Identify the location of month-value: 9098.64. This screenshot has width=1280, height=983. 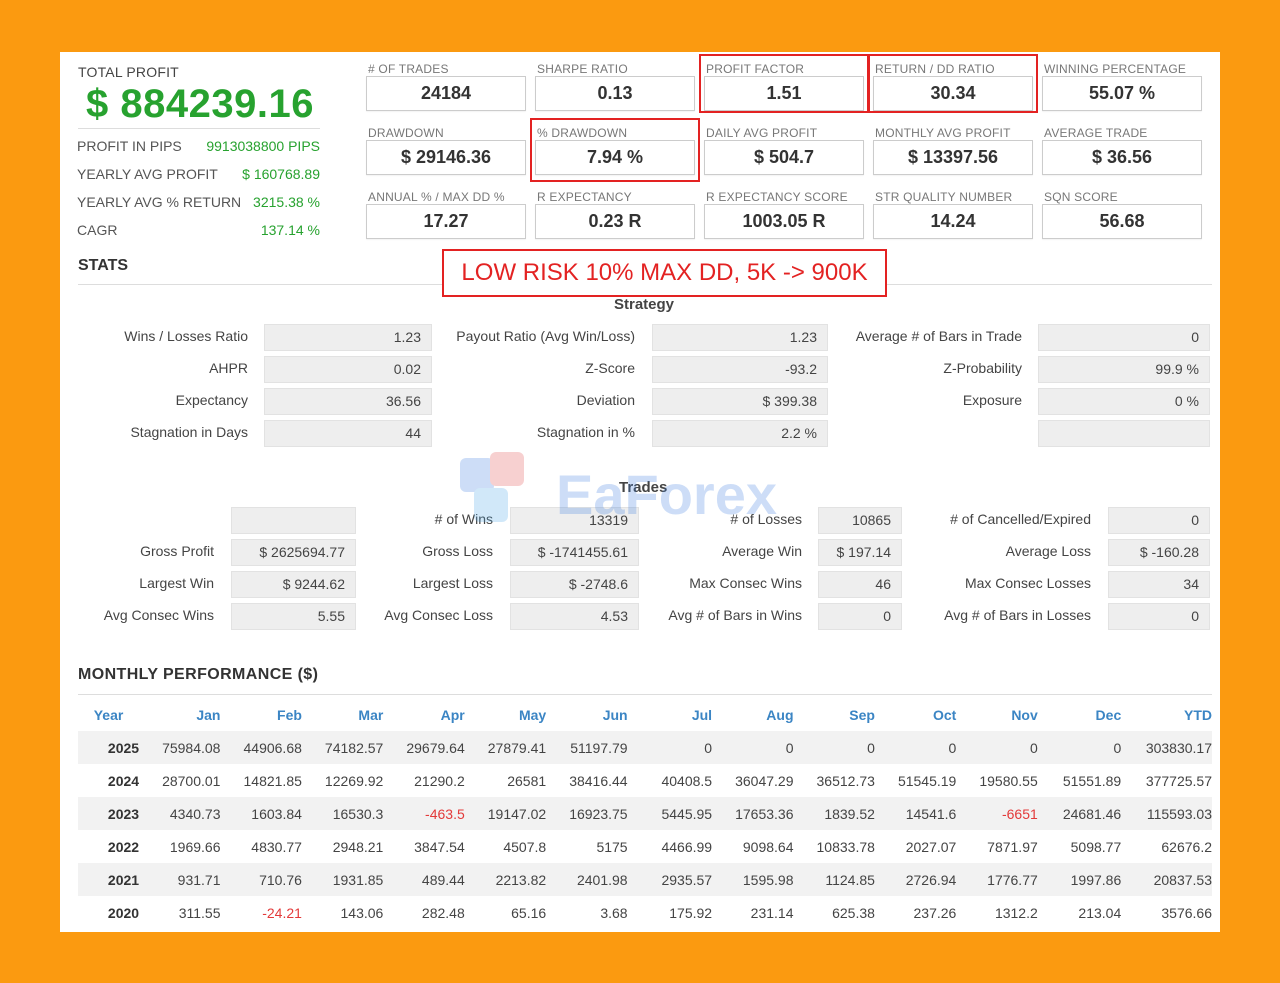
(768, 846).